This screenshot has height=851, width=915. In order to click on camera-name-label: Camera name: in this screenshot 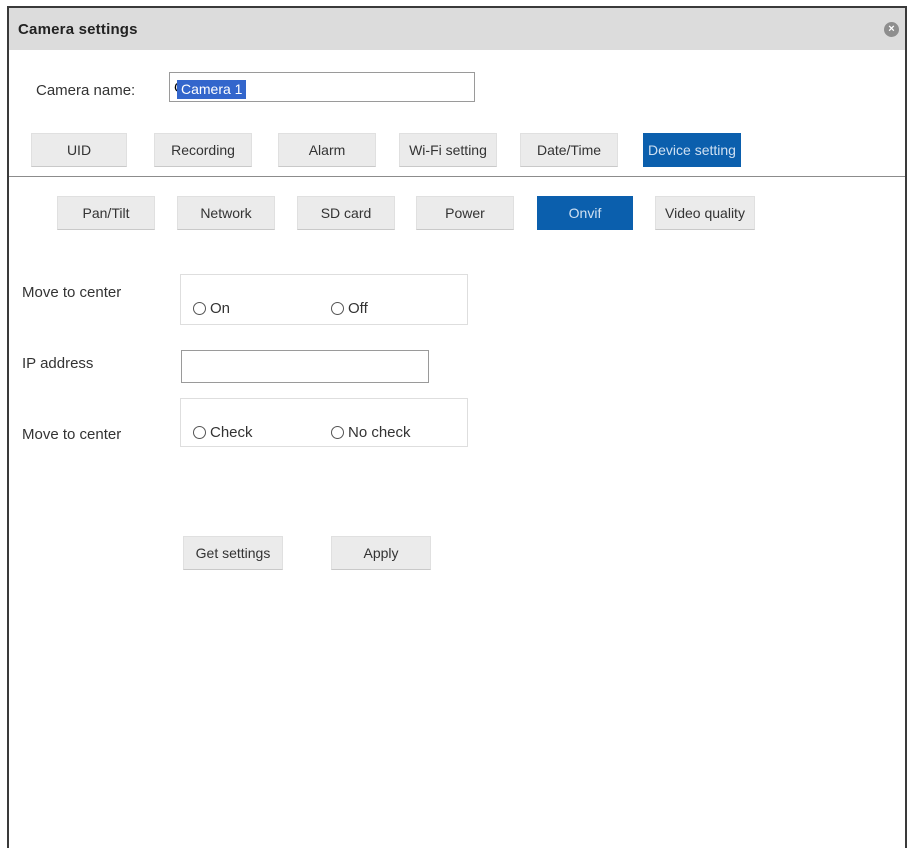, I will do `click(86, 90)`.